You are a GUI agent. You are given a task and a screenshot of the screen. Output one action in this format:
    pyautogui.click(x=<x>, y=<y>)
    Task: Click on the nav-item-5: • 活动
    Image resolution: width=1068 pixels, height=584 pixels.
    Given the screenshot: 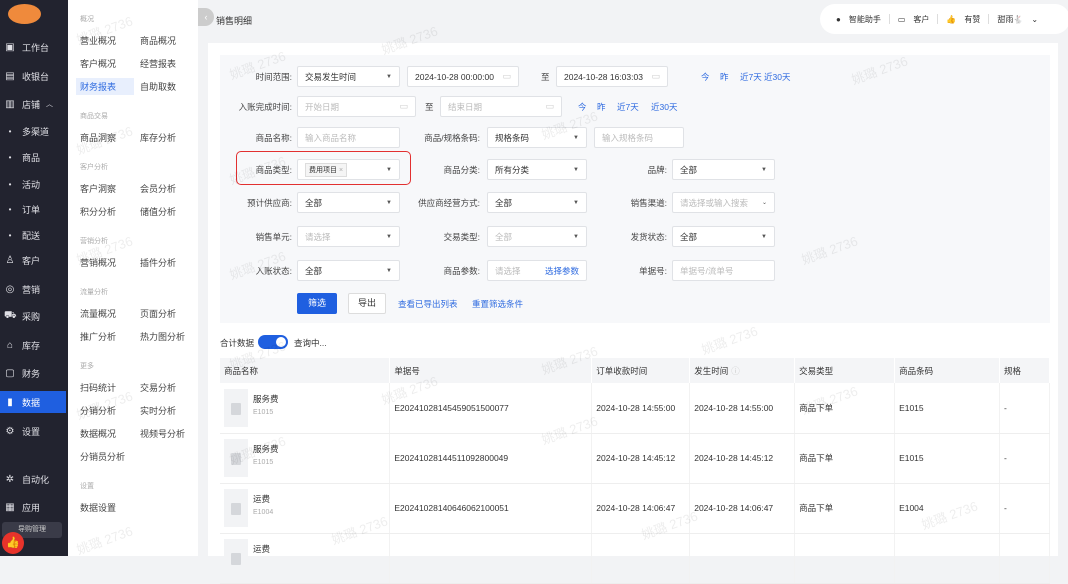 What is the action you would take?
    pyautogui.click(x=33, y=184)
    